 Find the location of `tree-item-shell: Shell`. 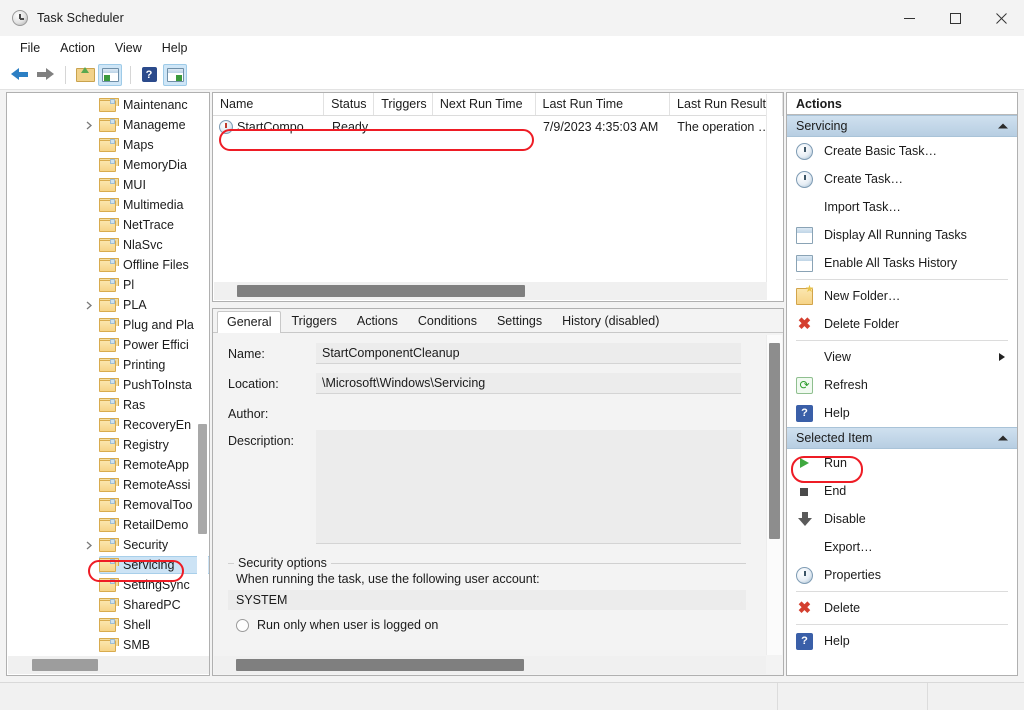

tree-item-shell: Shell is located at coordinates (108, 625).